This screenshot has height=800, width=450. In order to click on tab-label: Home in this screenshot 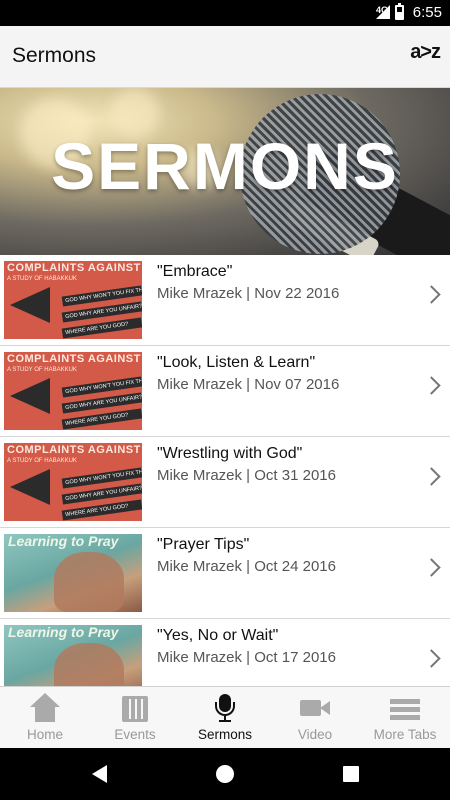, I will do `click(44, 734)`.